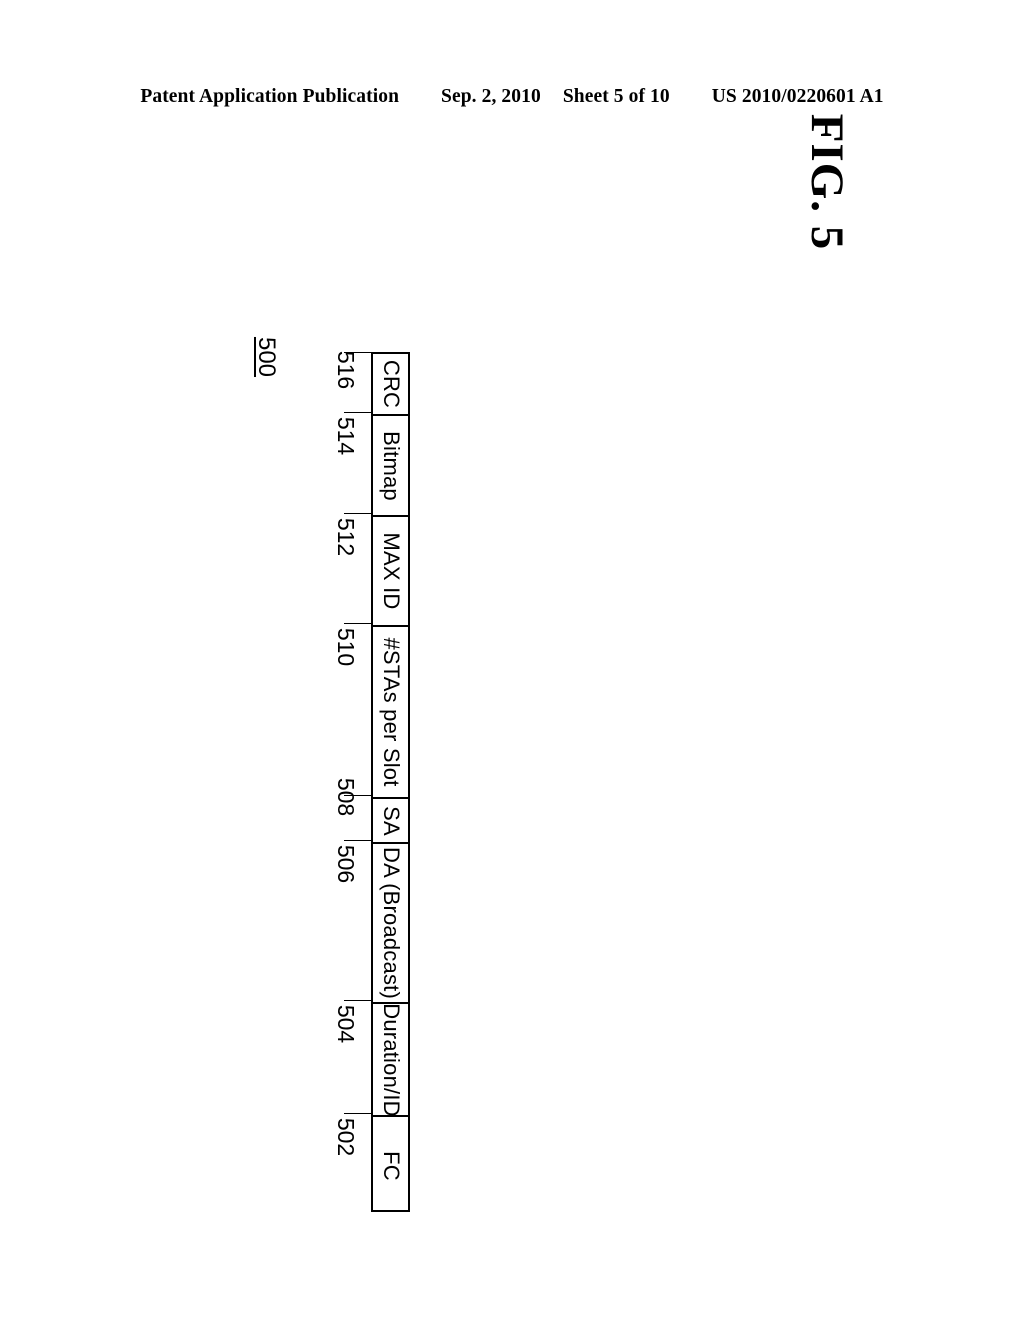 Image resolution: width=1024 pixels, height=1320 pixels. I want to click on header-sheet: Sheet 5 of 10, so click(616, 96).